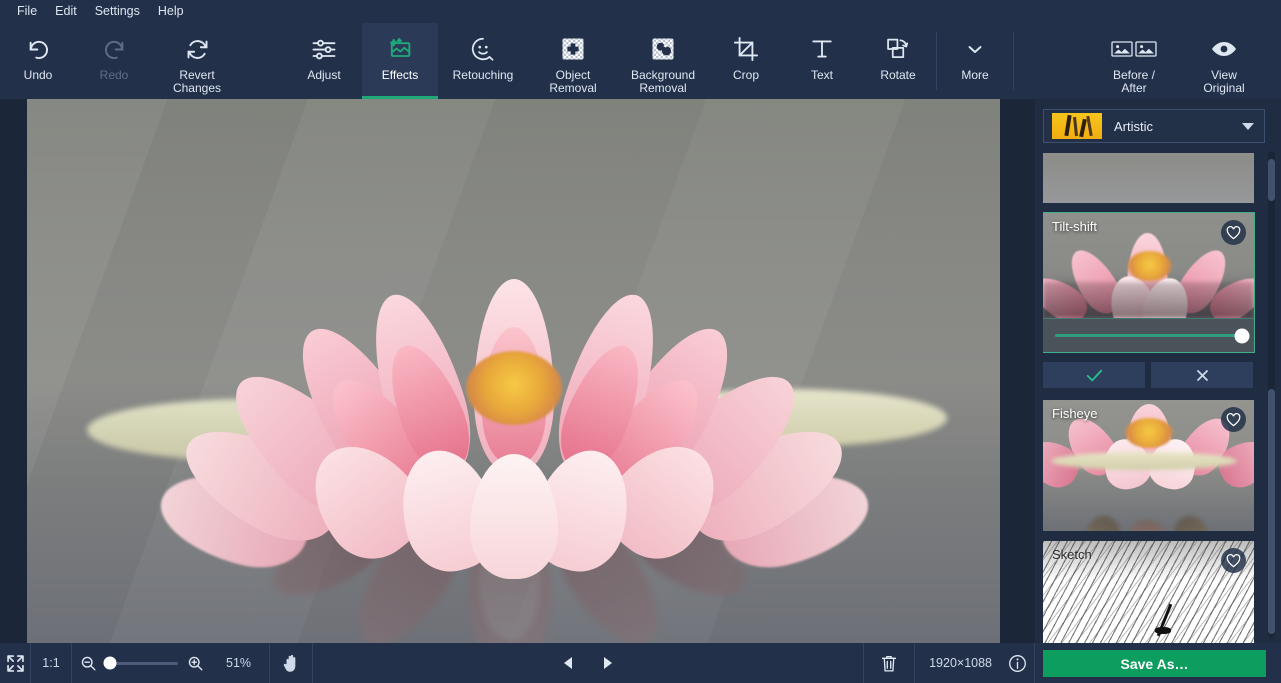  What do you see at coordinates (513, 388) in the screenshot?
I see `flower-stamen` at bounding box center [513, 388].